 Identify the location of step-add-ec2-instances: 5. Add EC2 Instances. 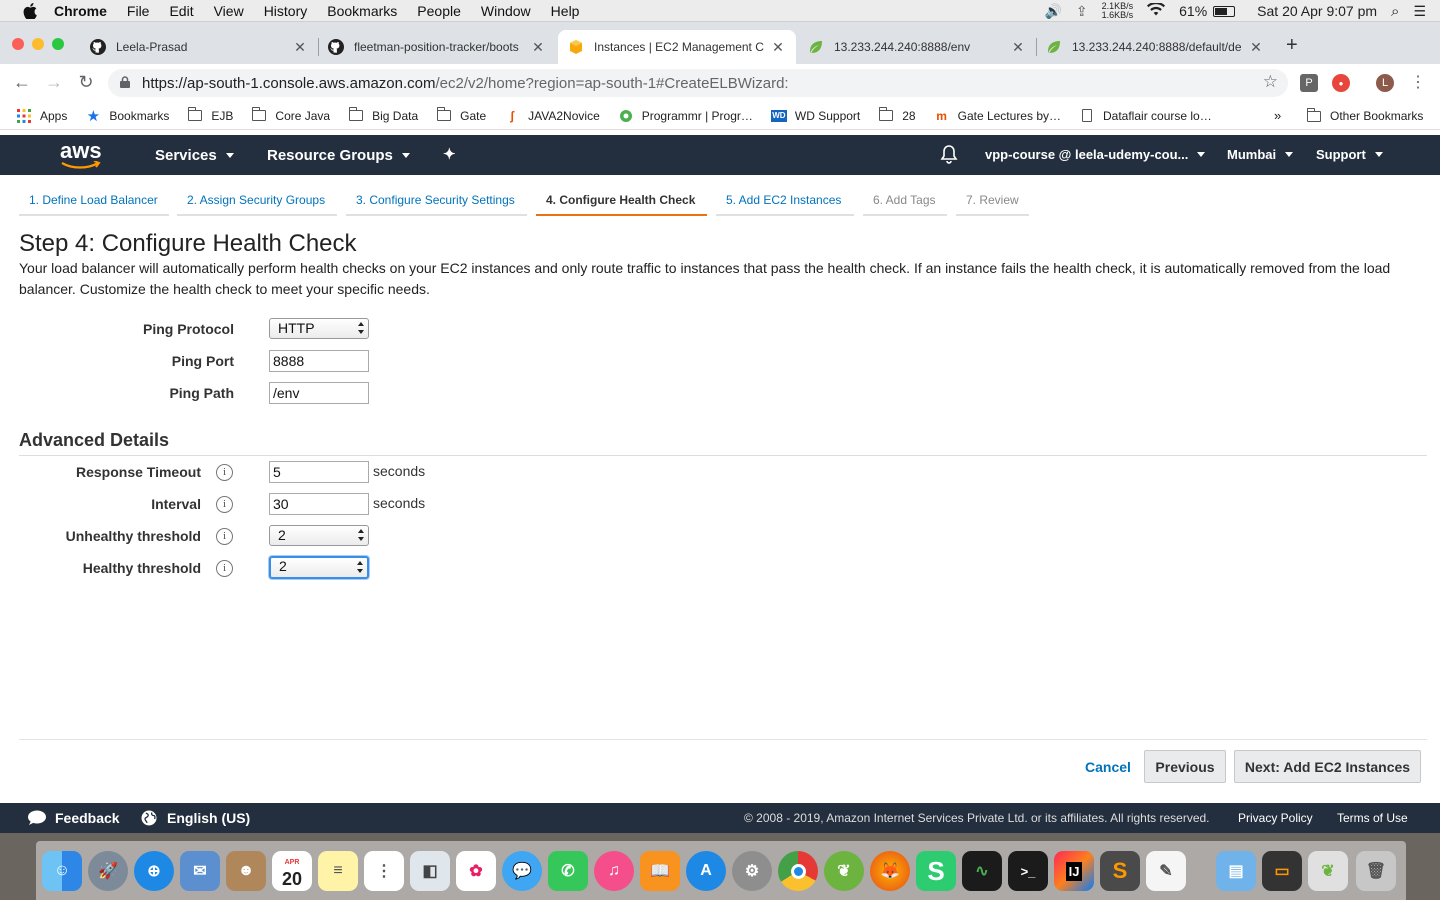
(785, 201).